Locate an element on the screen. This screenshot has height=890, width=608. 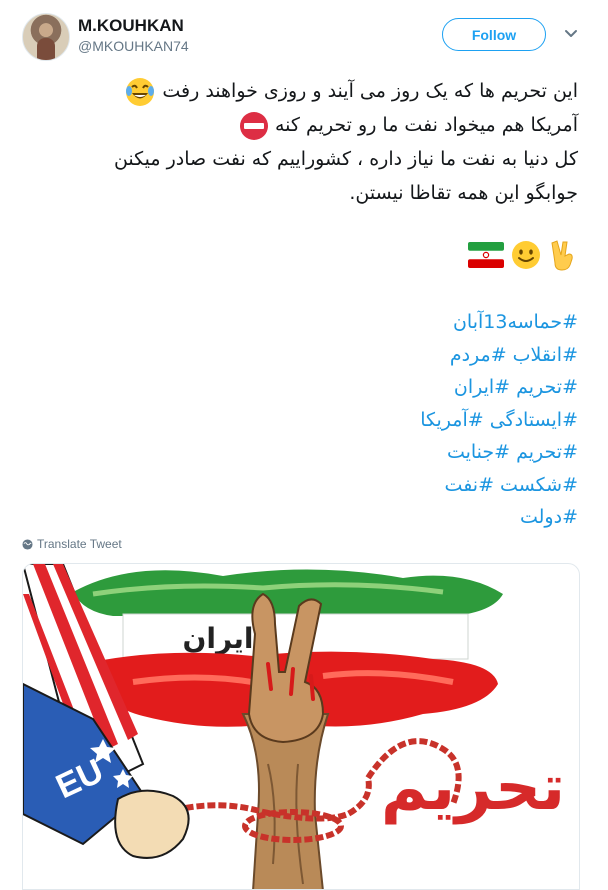
victory-hand-icon is located at coordinates (562, 255).